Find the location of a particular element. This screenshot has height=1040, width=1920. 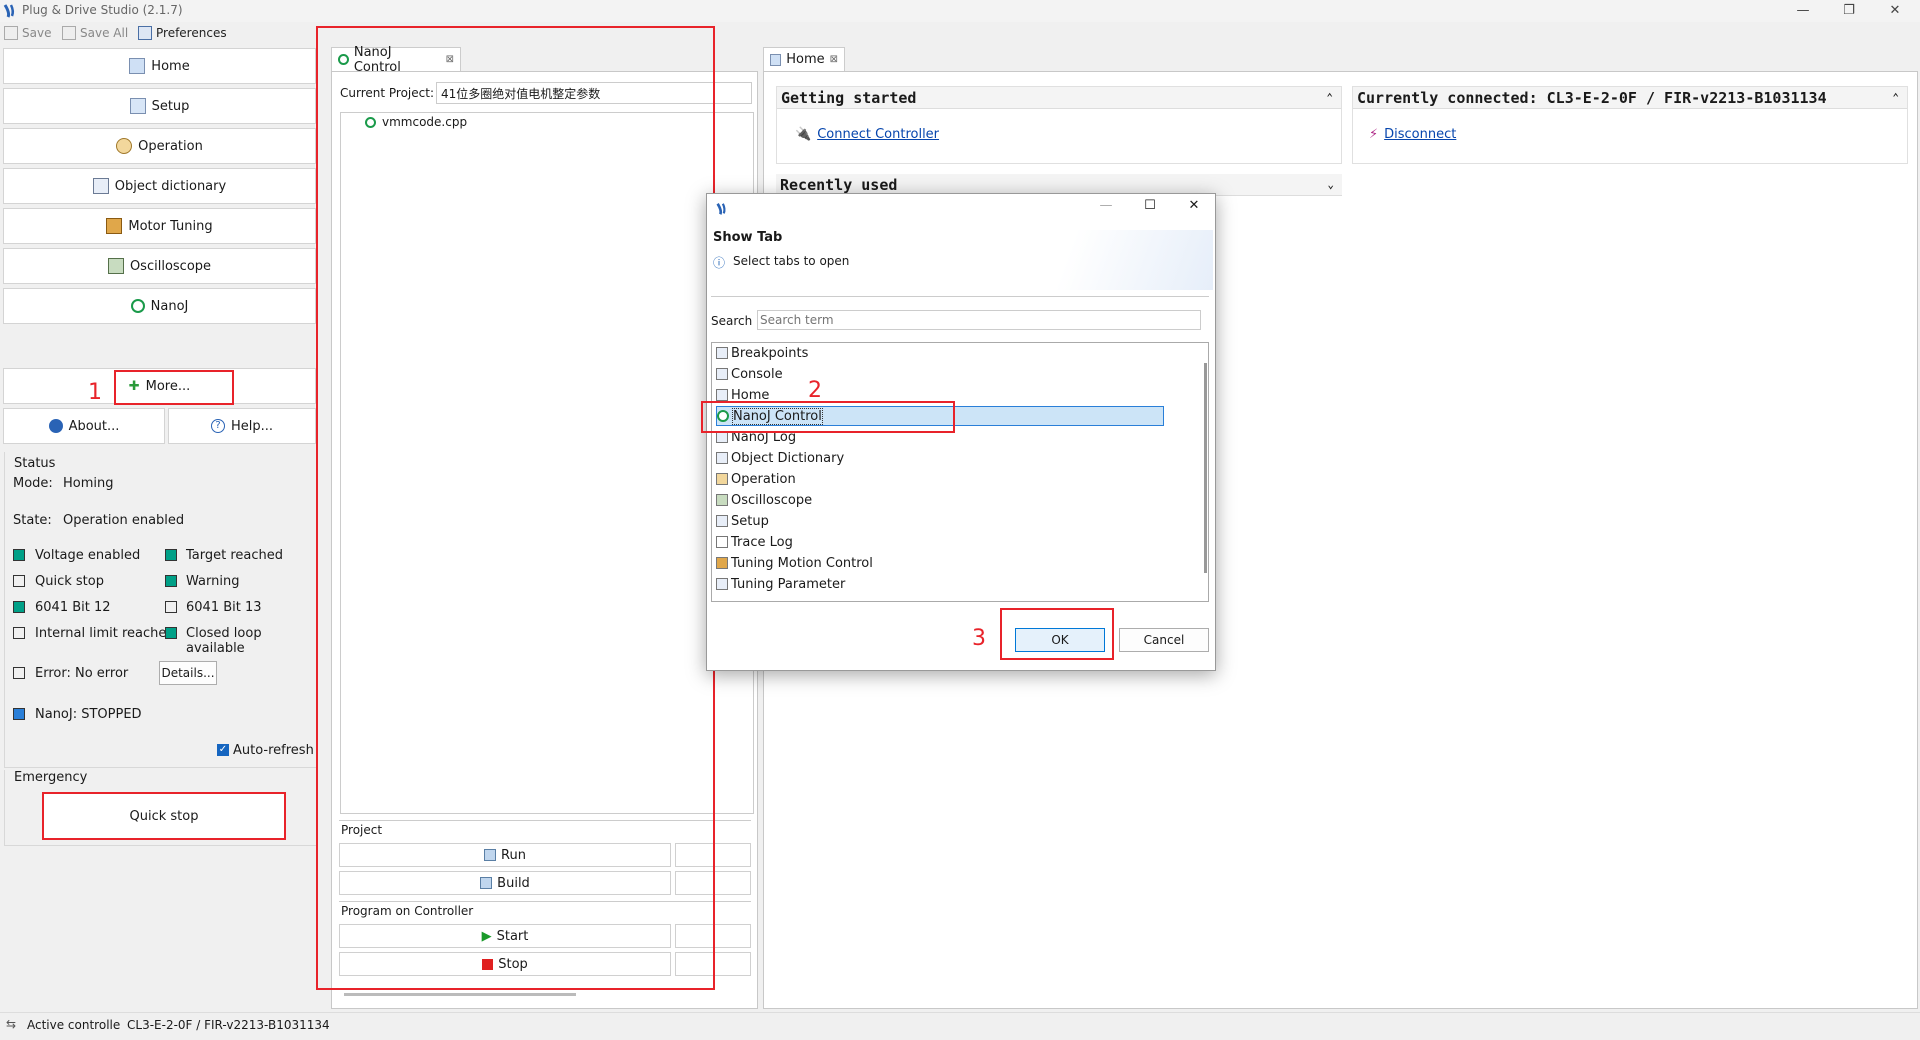

quick-stop-label: Quick stop is located at coordinates (69, 581).